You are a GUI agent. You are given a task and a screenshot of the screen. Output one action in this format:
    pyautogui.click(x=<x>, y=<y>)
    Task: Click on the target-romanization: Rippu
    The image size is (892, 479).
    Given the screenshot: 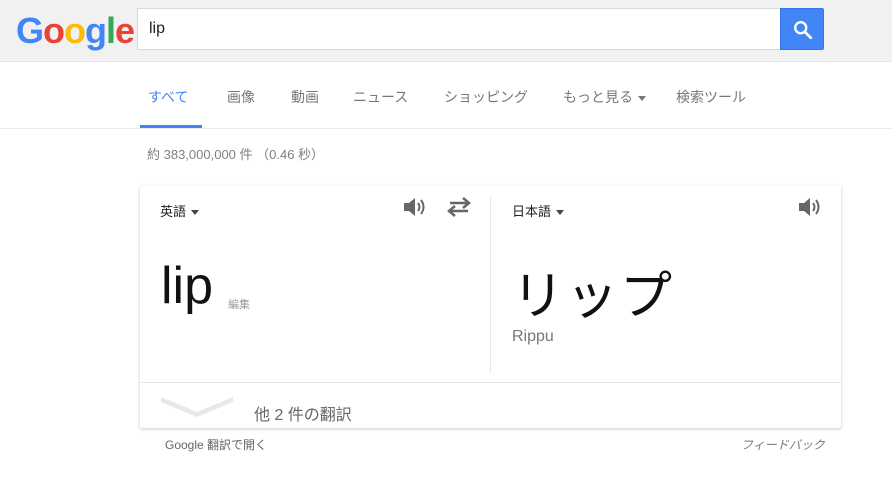 What is the action you would take?
    pyautogui.click(x=533, y=336)
    